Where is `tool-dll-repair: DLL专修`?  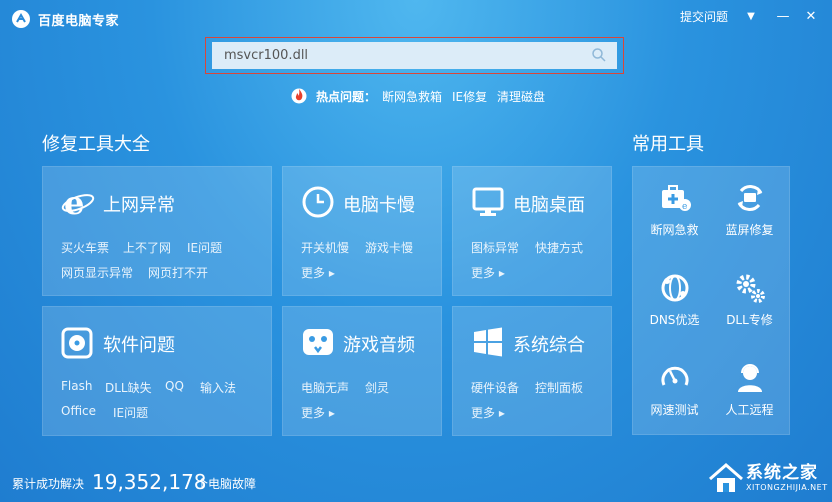 tool-dll-repair: DLL专修 is located at coordinates (749, 299).